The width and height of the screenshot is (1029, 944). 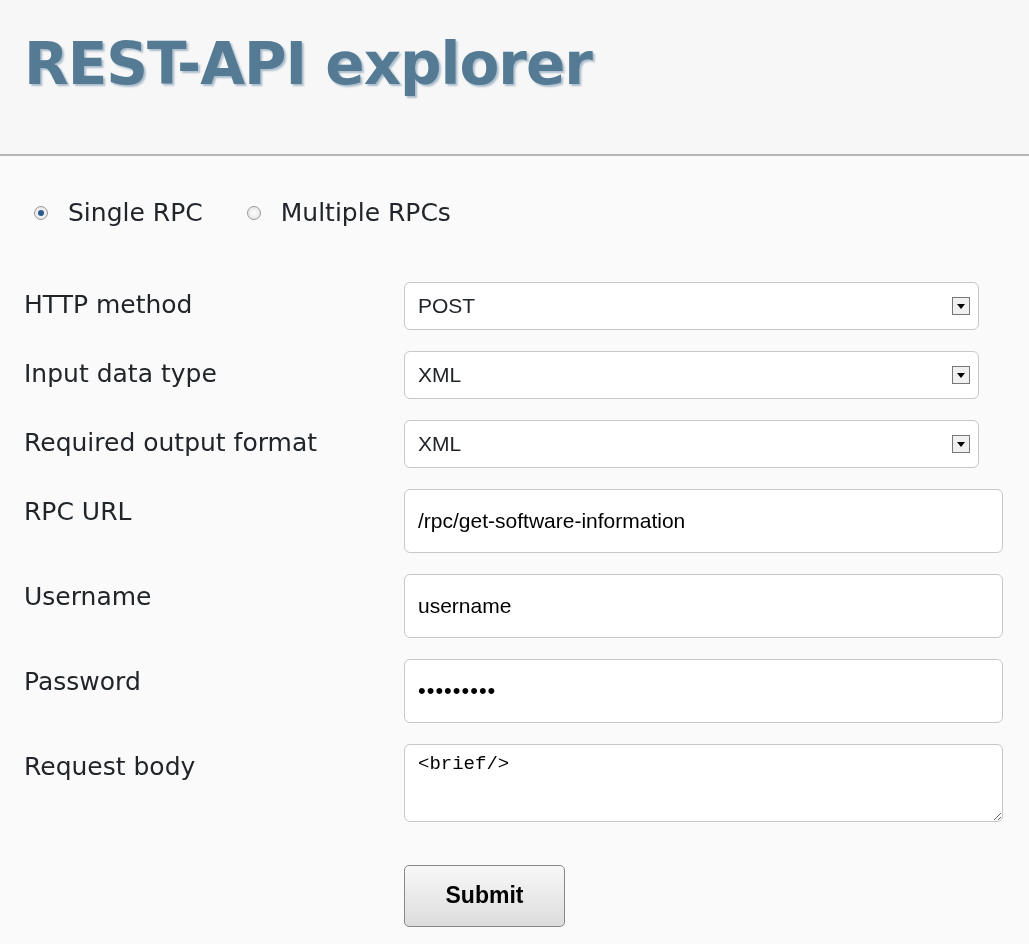 What do you see at coordinates (83, 681) in the screenshot?
I see `field-label: Password` at bounding box center [83, 681].